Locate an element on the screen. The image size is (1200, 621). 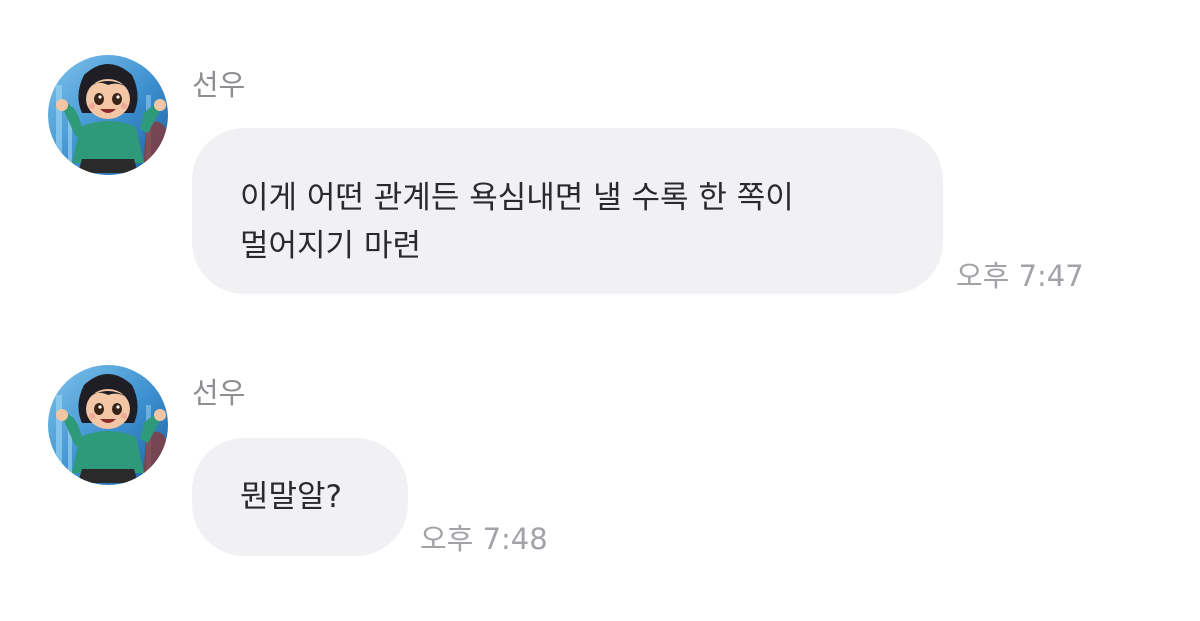
message-text: 뭔말알? is located at coordinates (291, 497).